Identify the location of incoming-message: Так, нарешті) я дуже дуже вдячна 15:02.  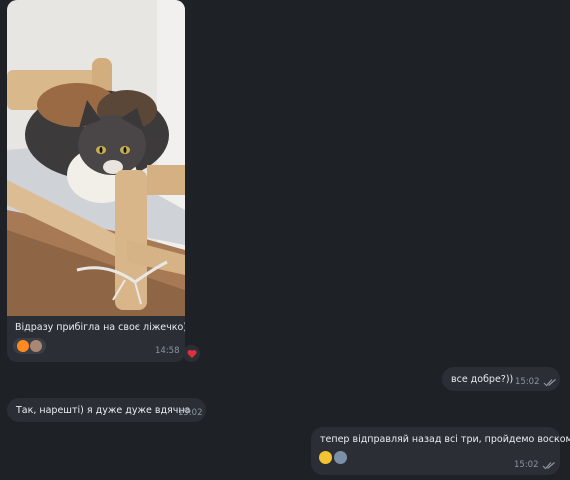
(106, 410).